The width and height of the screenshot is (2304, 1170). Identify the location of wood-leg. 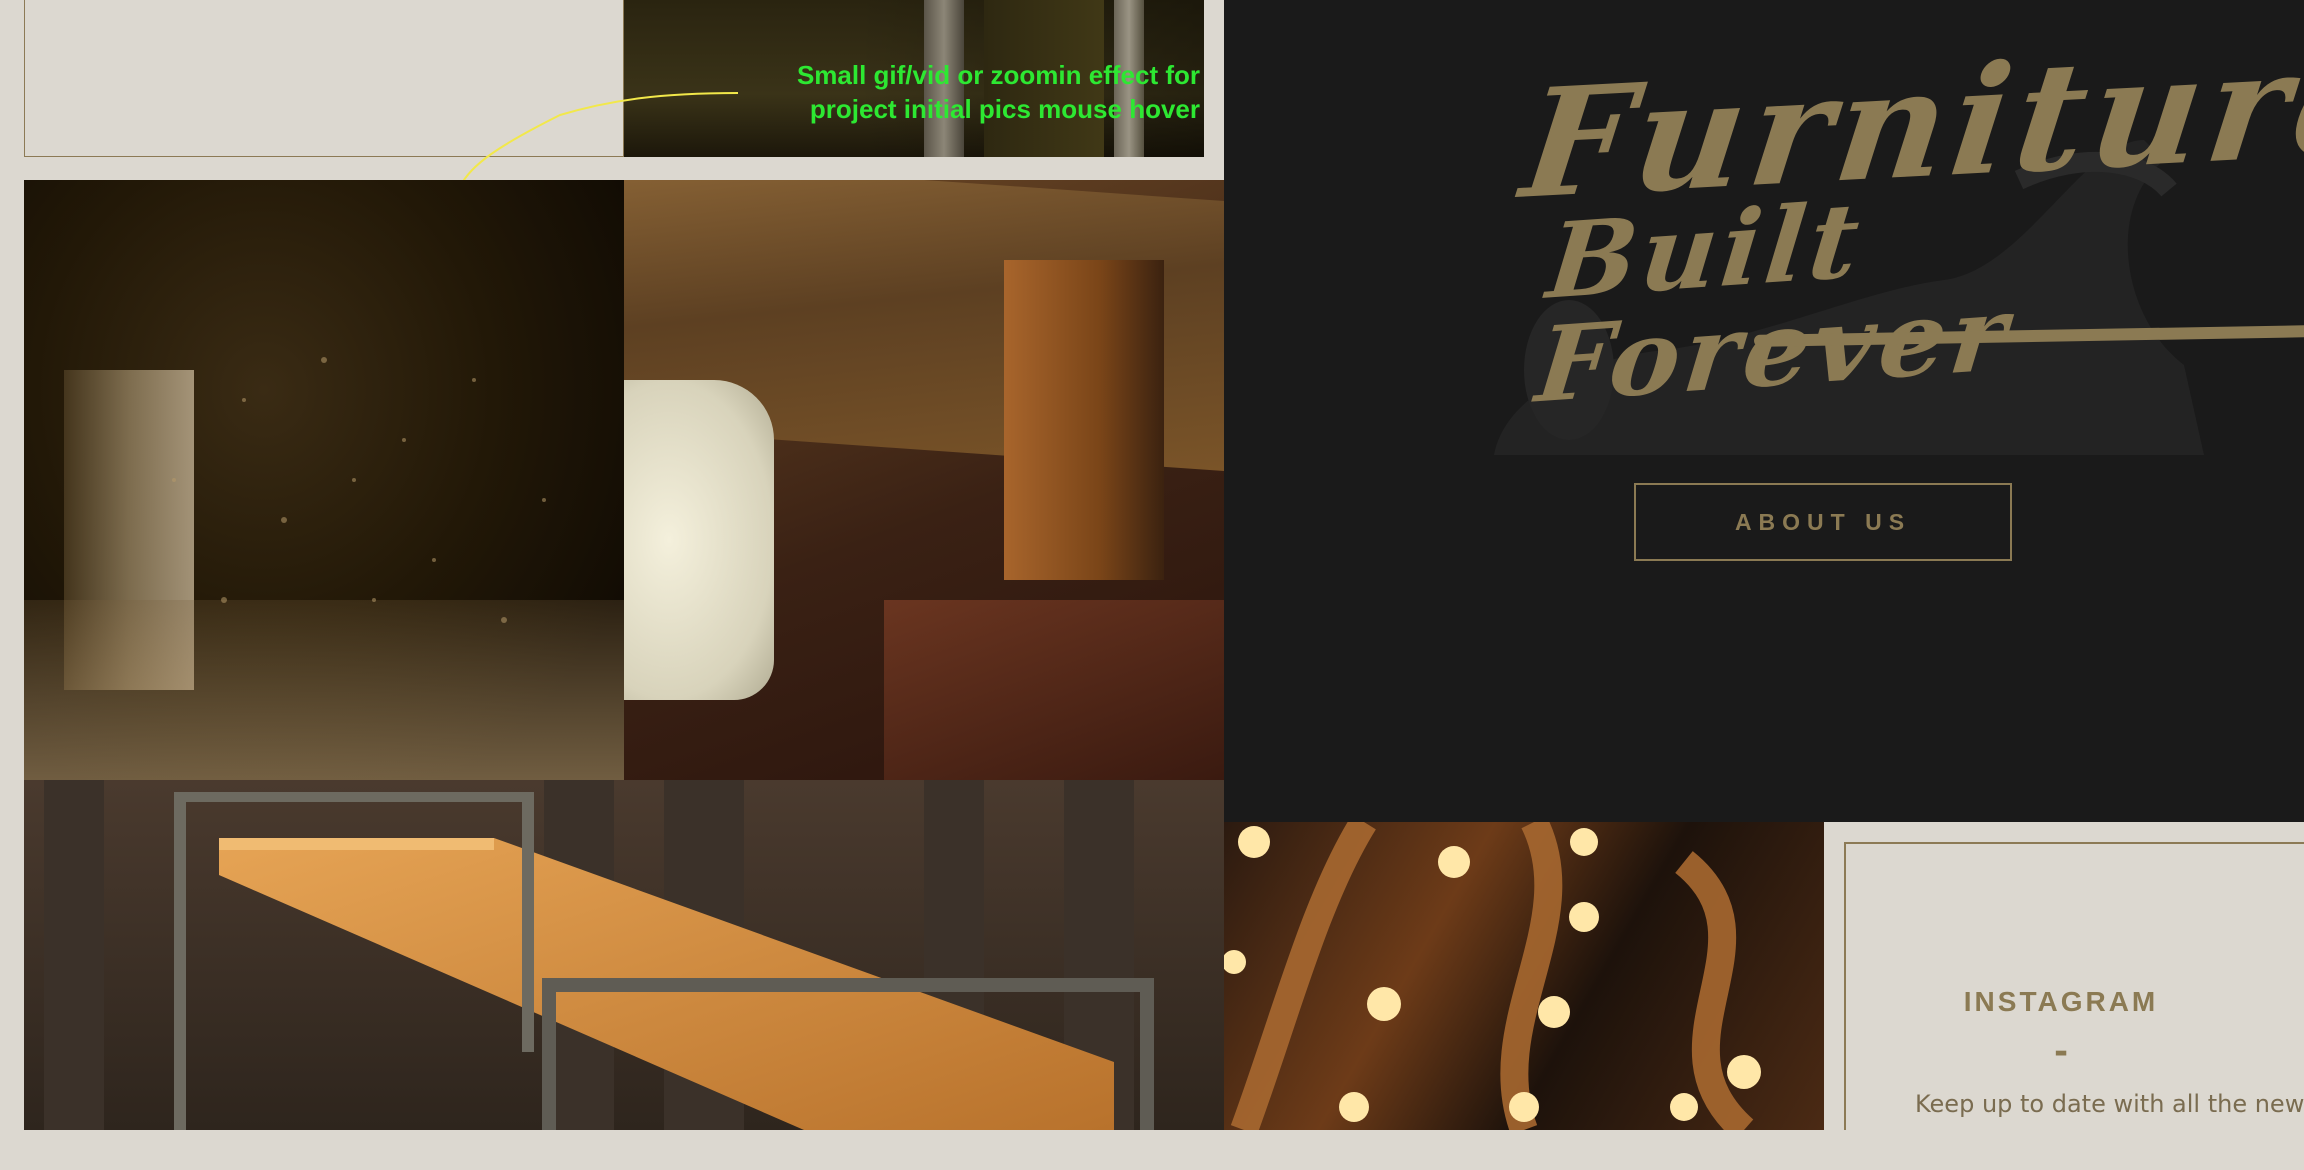
(1054, 690).